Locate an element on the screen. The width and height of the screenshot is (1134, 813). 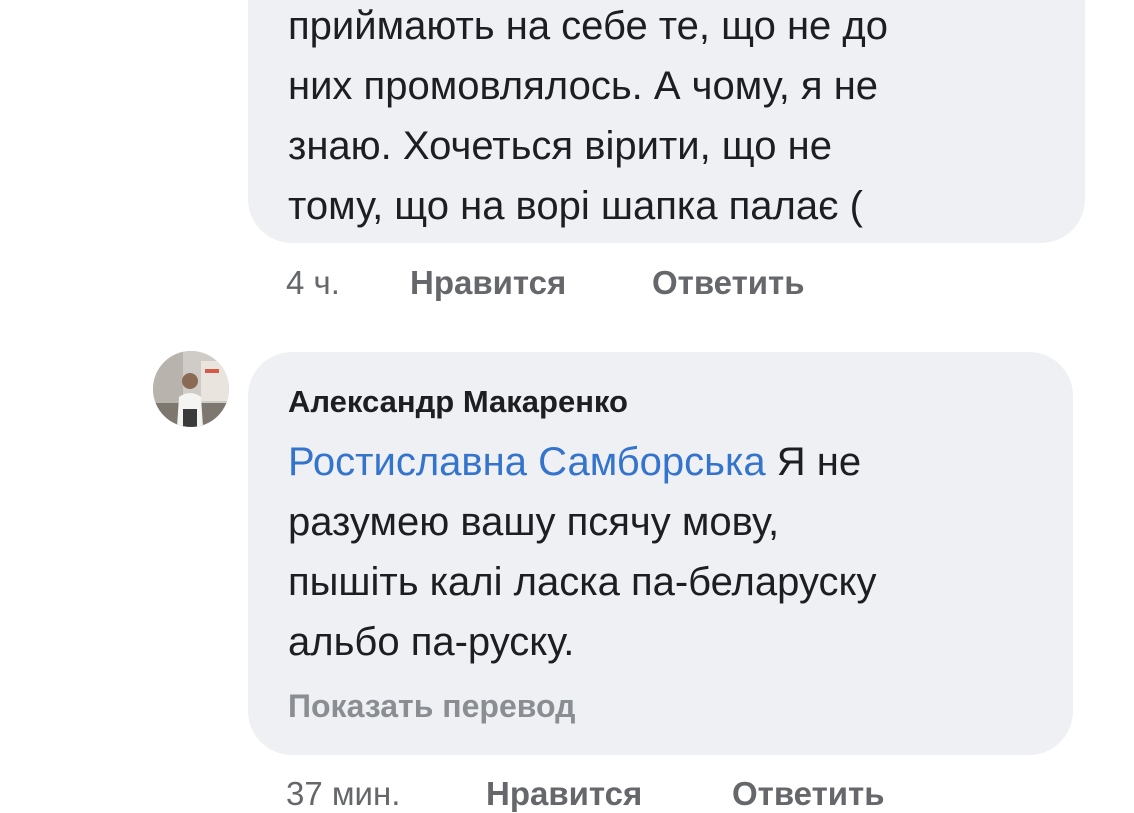
comment-text-line: пышіть калі ласка па-беларуску is located at coordinates (582, 582).